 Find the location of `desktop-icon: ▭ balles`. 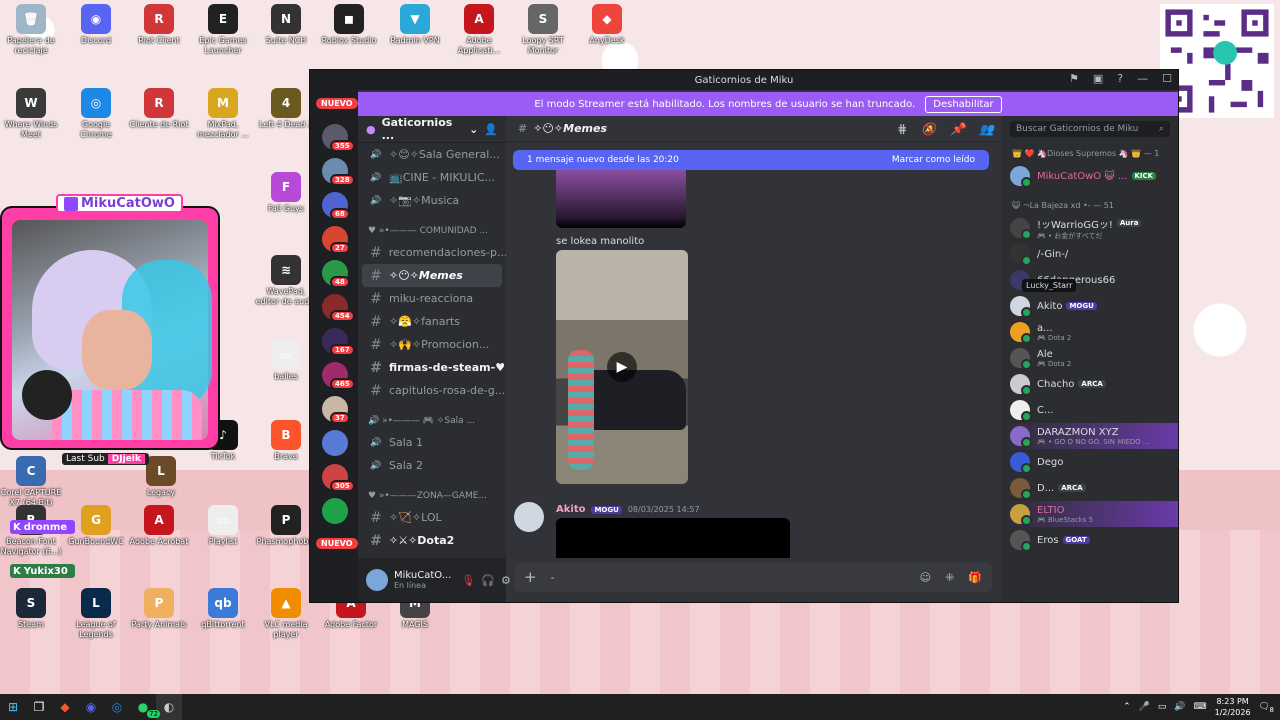

desktop-icon: ▭ balles is located at coordinates (286, 361).